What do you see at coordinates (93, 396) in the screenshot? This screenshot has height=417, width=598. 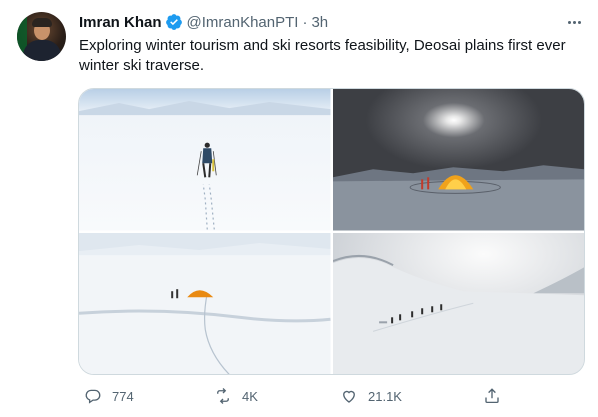 I see `reply-icon` at bounding box center [93, 396].